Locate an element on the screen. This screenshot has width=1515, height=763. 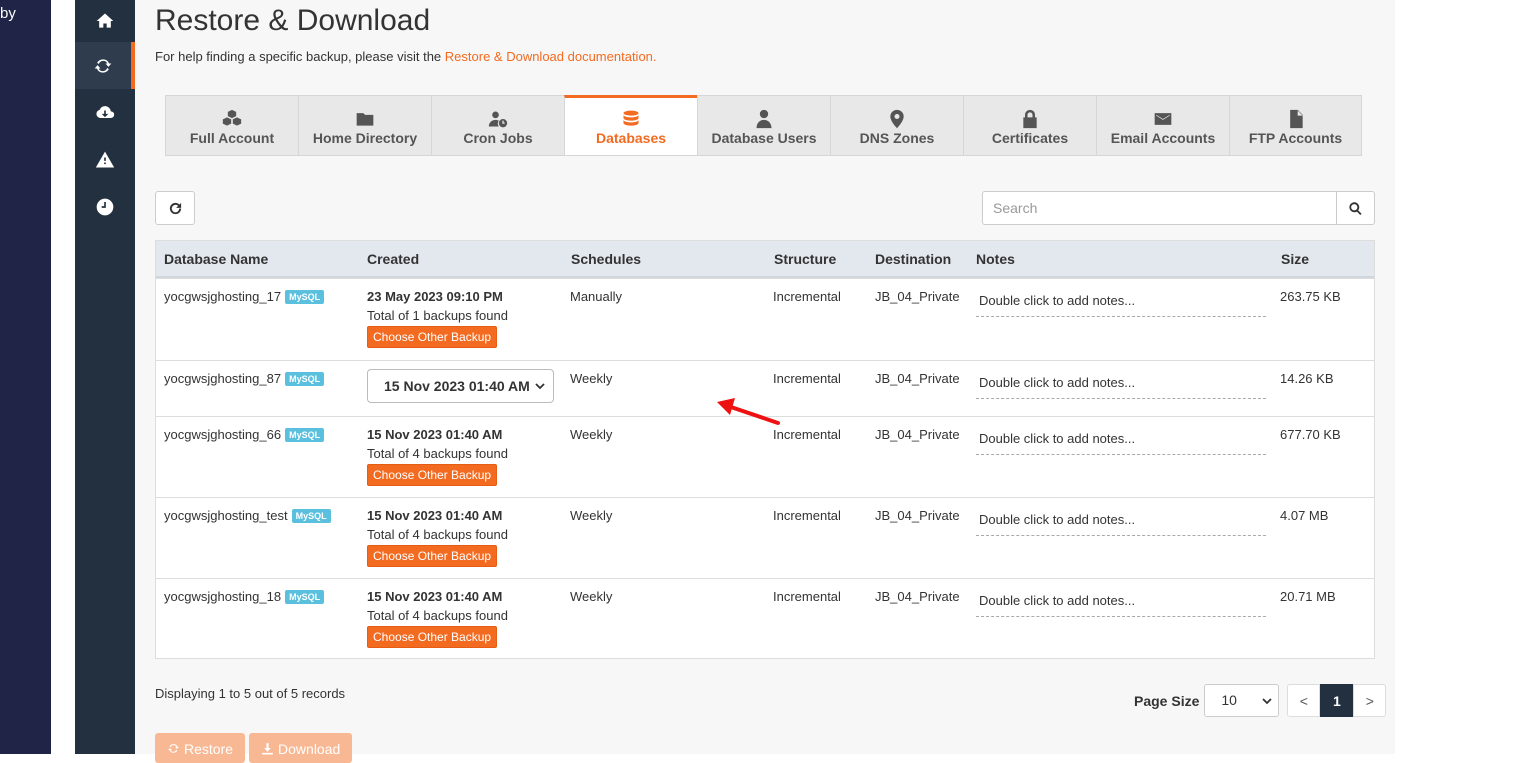
tab-home-directory: Home Directory is located at coordinates (364, 125).